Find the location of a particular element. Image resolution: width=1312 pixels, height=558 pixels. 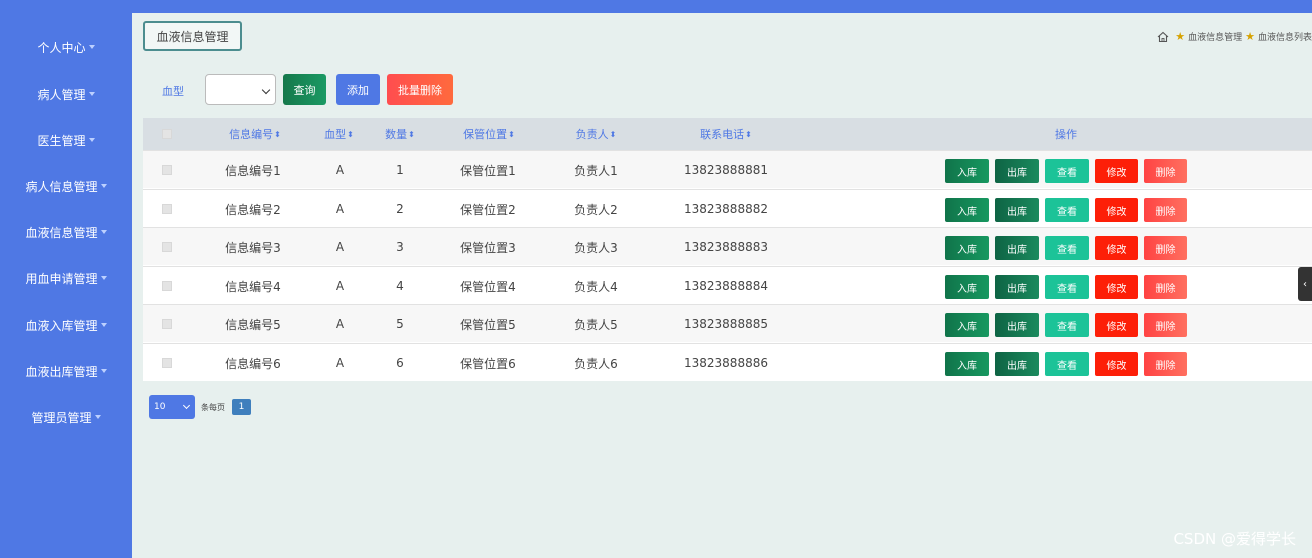

breadcrumb-item: 血液信息管理 is located at coordinates (1215, 36).